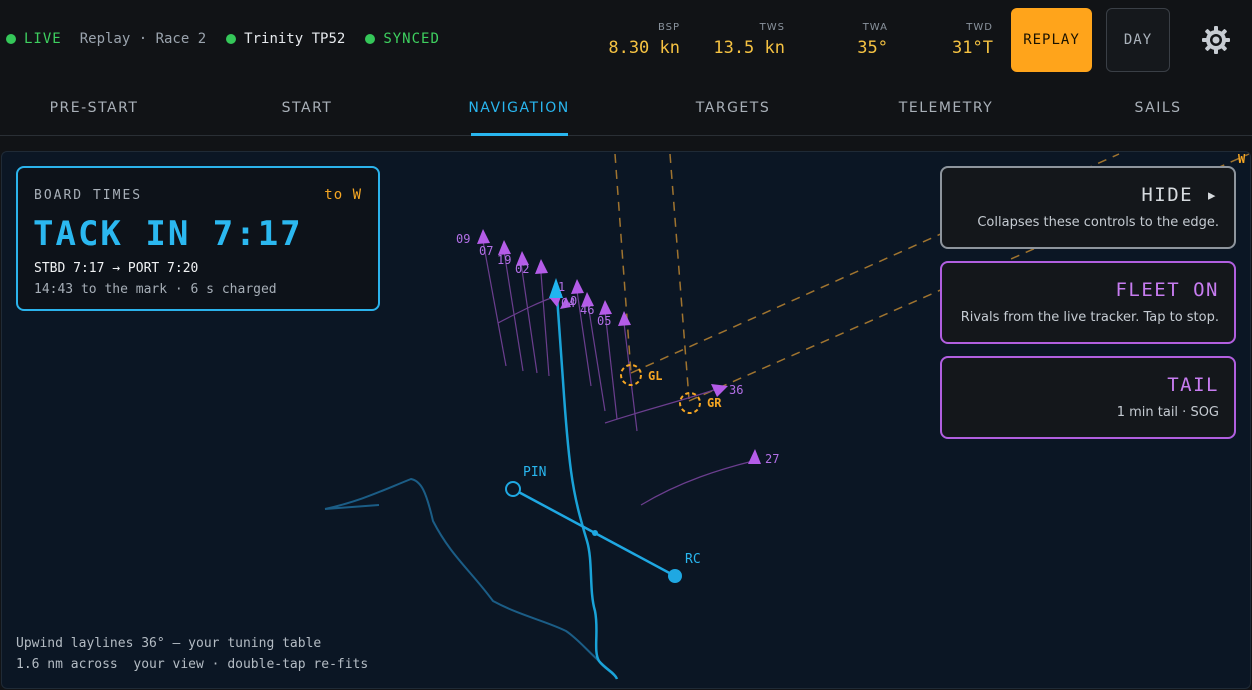 The height and width of the screenshot is (690, 1252). I want to click on boat-name: Trinity TP52, so click(295, 39).